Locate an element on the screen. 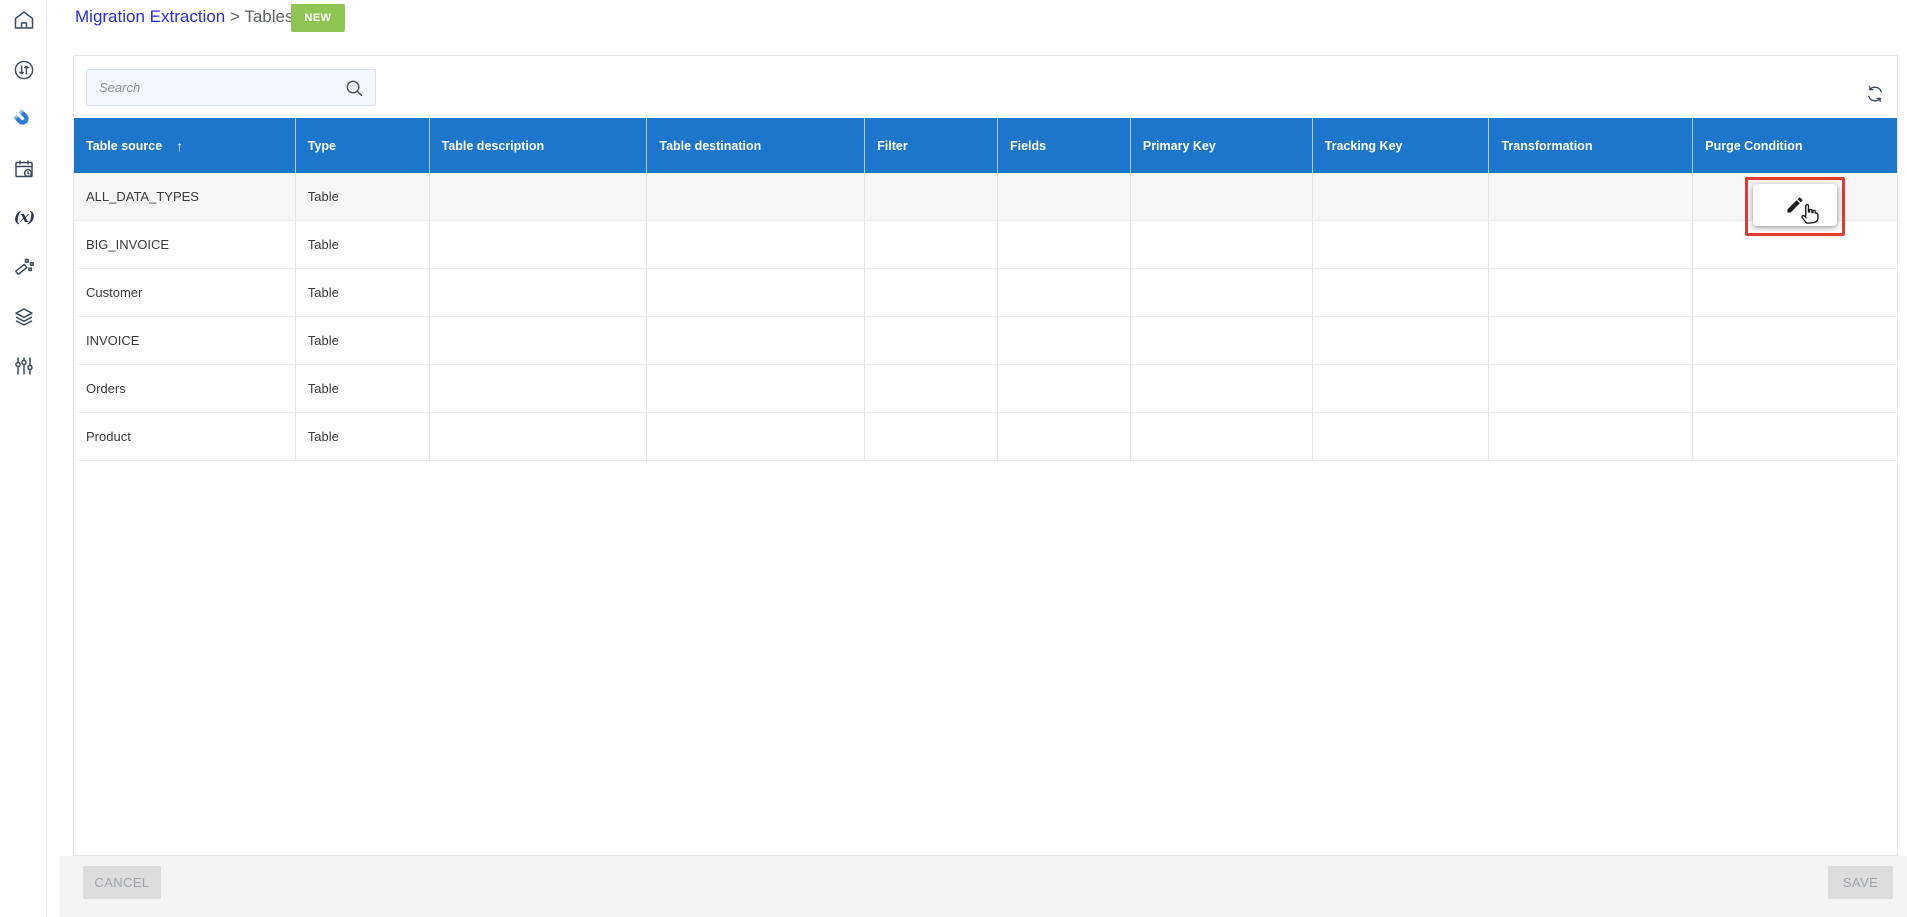  column-header-transformation: Transformation is located at coordinates (1590, 145).